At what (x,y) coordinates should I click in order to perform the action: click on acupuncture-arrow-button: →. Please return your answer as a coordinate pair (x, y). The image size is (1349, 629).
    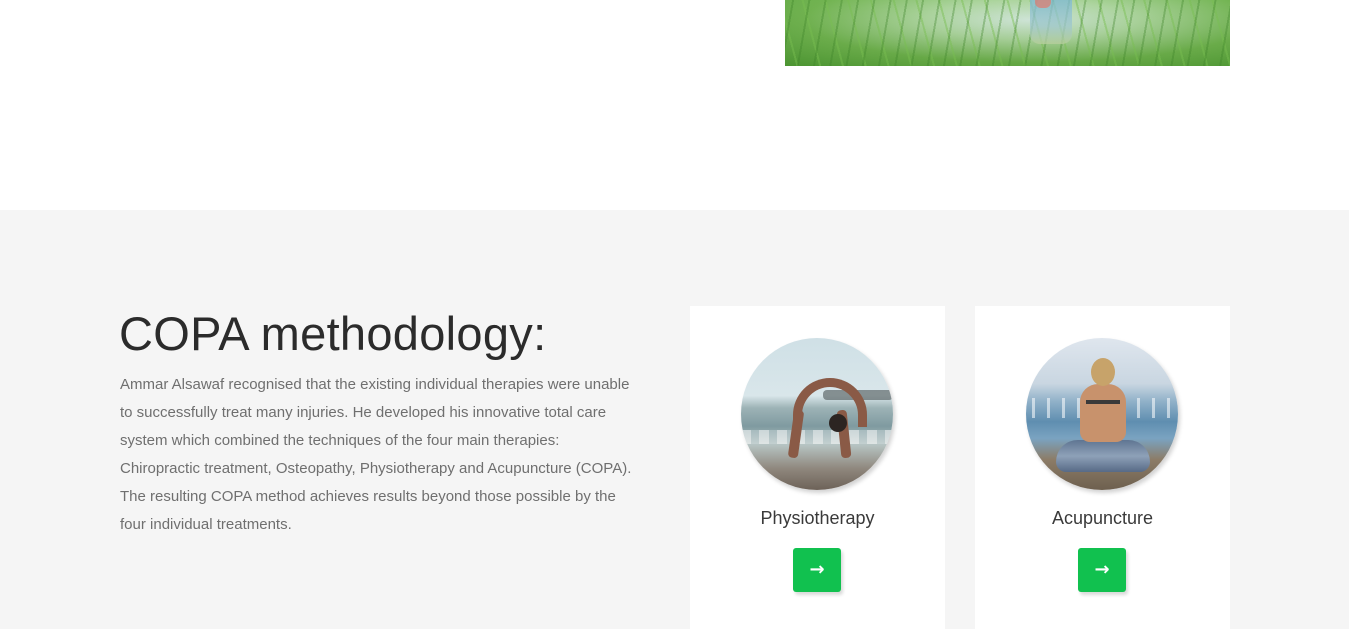
    Looking at the image, I should click on (1102, 570).